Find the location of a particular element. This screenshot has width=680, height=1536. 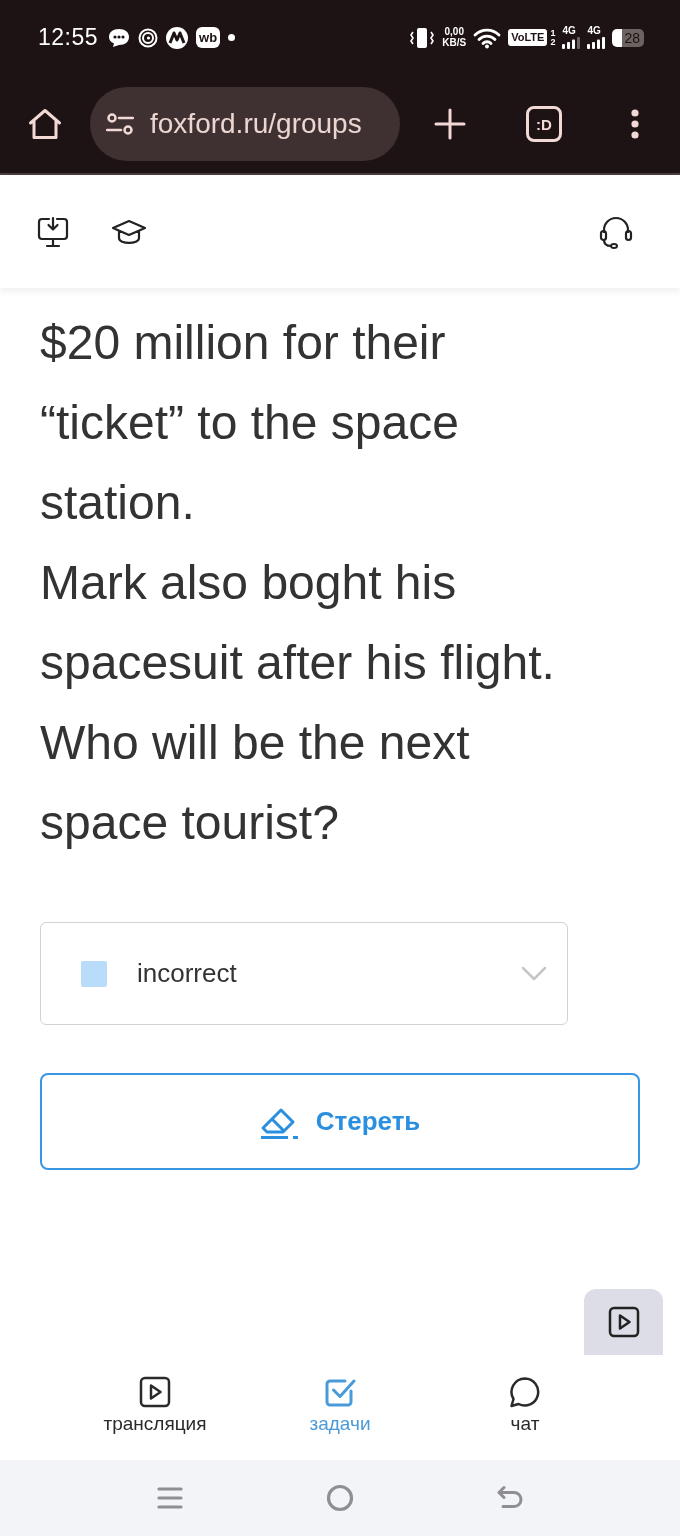

network-speed-value: 0,00 is located at coordinates (454, 32).